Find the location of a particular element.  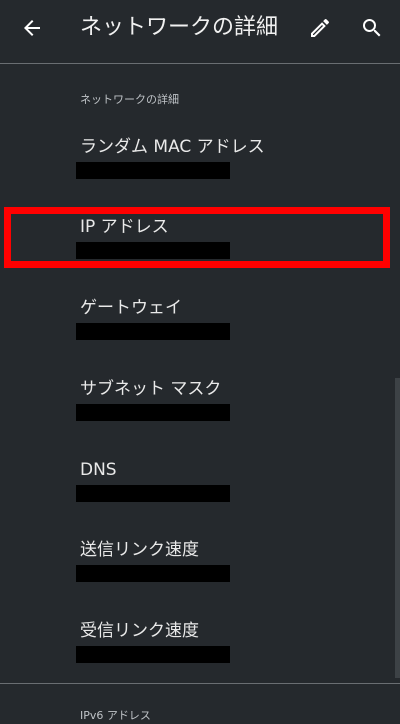

highlight-box is located at coordinates (197, 237).